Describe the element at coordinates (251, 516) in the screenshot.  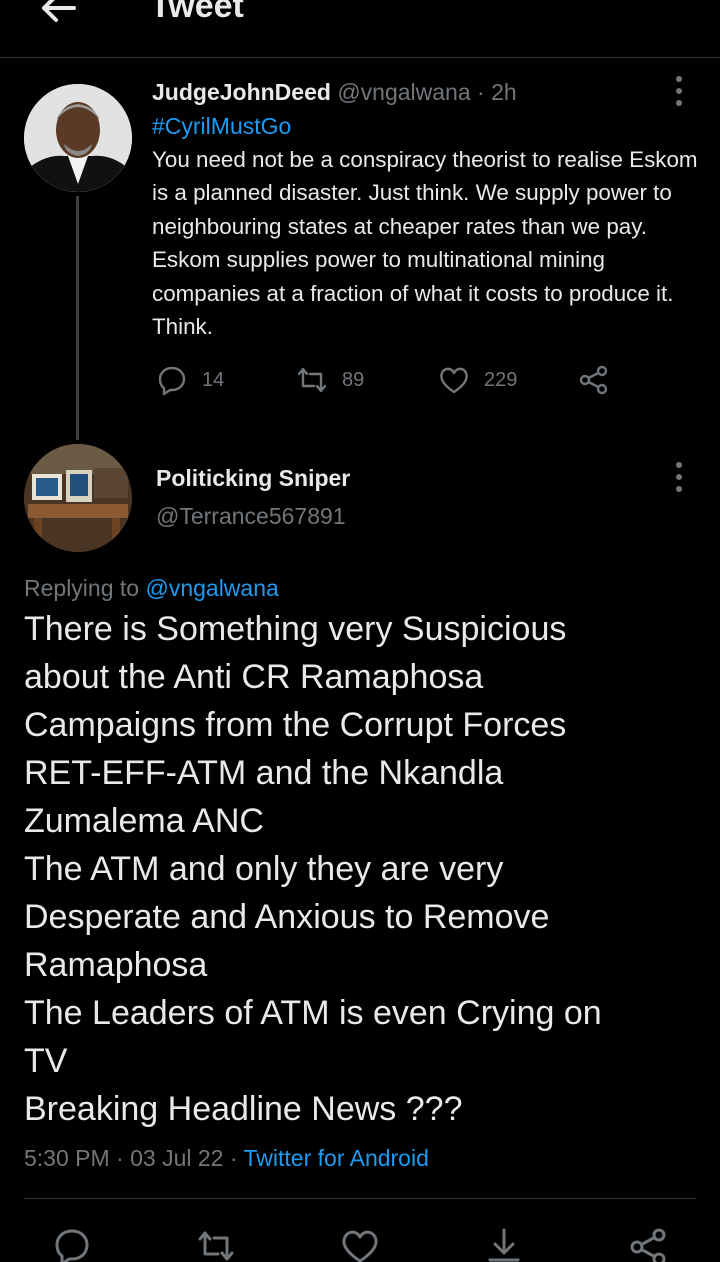
I see `main-handle: @Terrance567891` at that location.